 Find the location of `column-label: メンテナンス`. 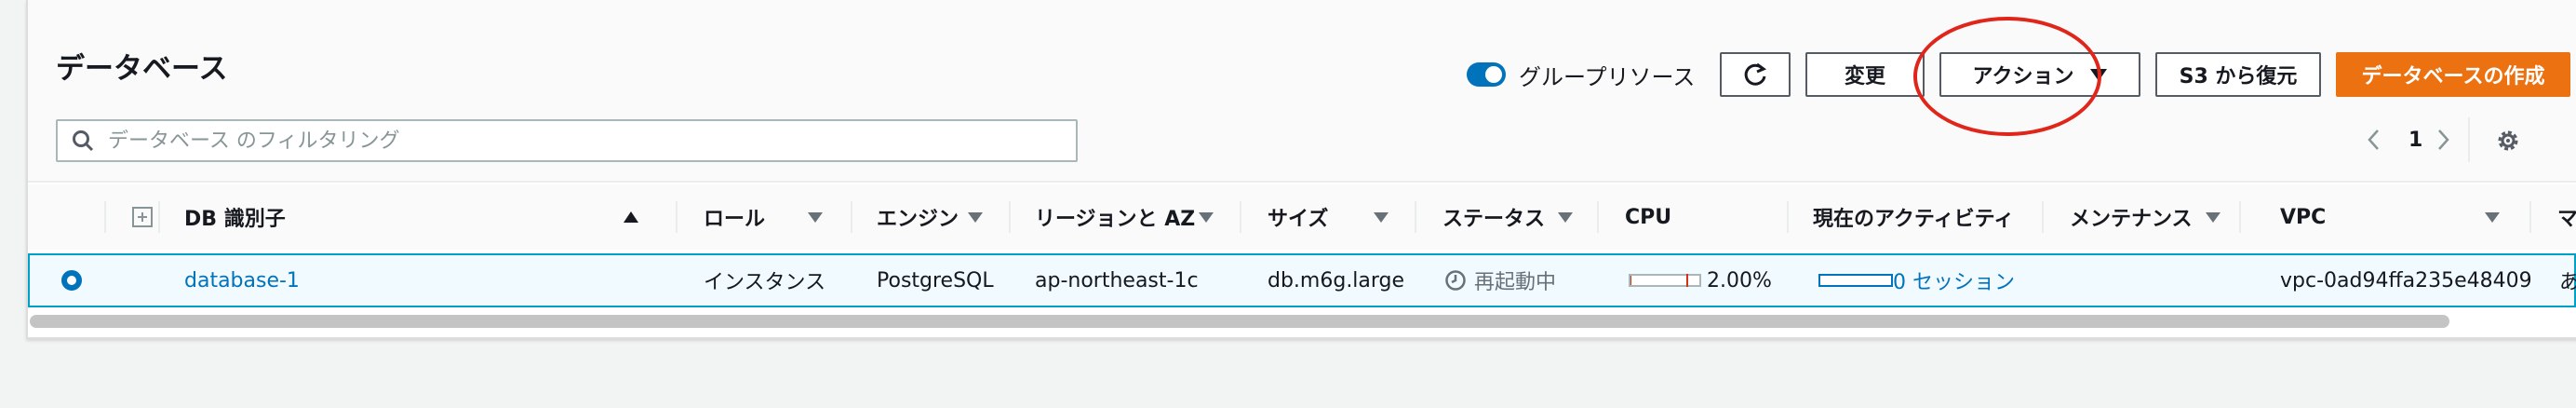

column-label: メンテナンス is located at coordinates (2131, 219).